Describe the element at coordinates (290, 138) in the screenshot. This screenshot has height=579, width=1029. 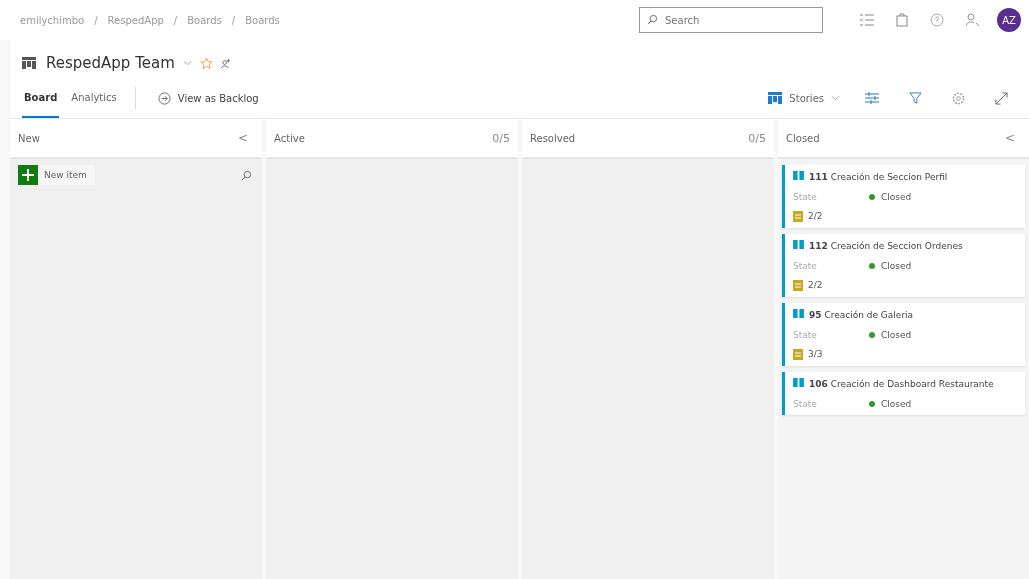
I see `column-title: Active` at that location.